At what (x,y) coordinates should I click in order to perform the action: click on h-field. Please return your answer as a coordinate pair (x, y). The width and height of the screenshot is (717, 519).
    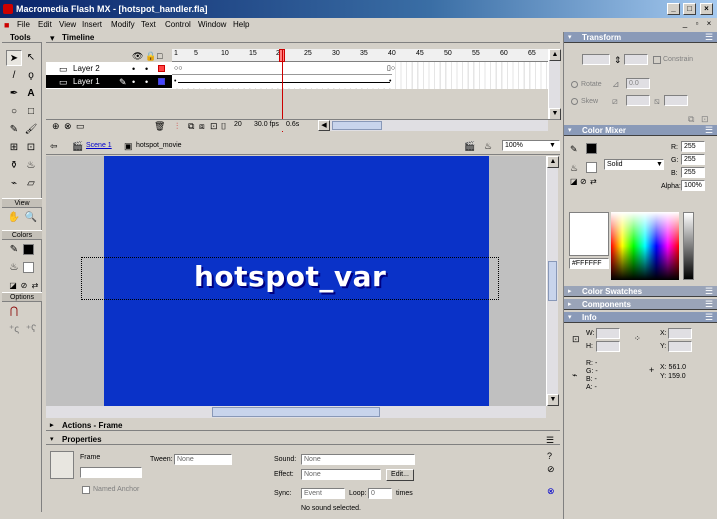
    Looking at the image, I should click on (608, 346).